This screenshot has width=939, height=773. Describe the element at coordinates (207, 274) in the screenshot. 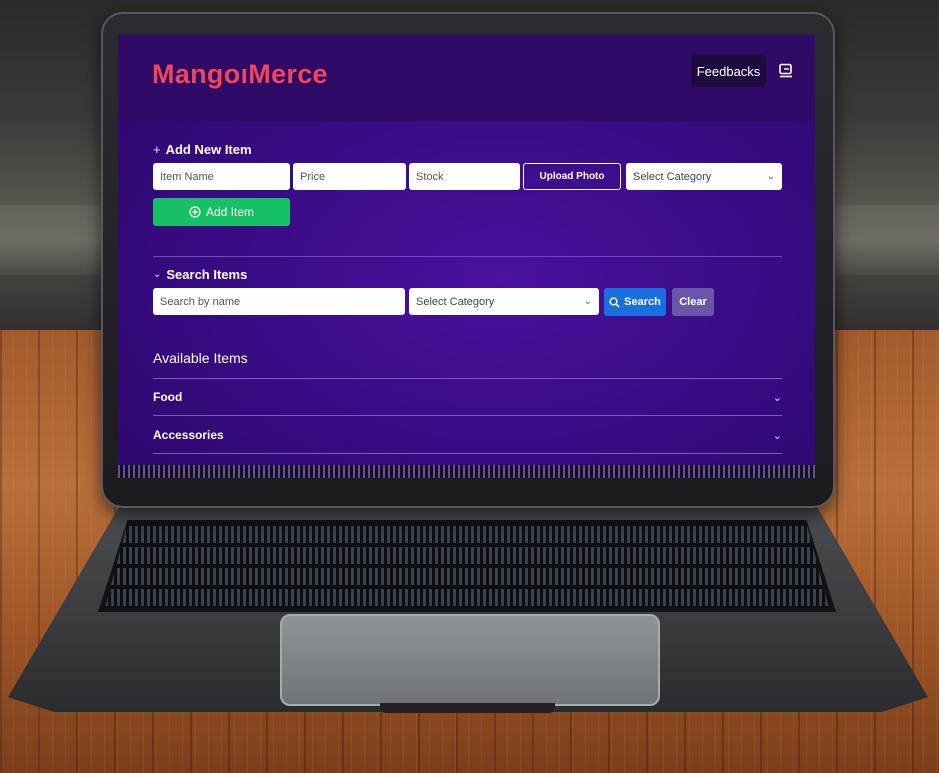

I see `search-items-title: Search Items` at that location.